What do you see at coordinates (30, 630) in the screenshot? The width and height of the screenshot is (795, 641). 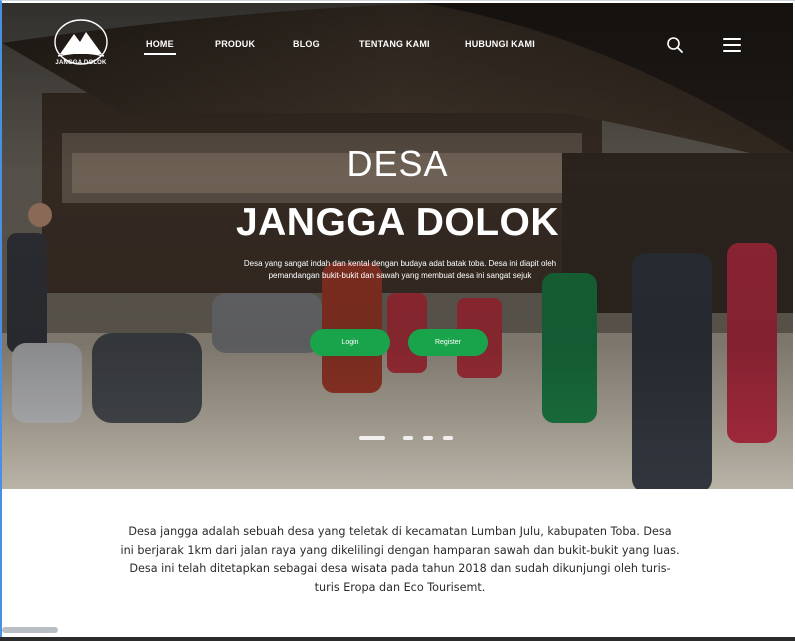 I see `horizontal-scrollbar` at bounding box center [30, 630].